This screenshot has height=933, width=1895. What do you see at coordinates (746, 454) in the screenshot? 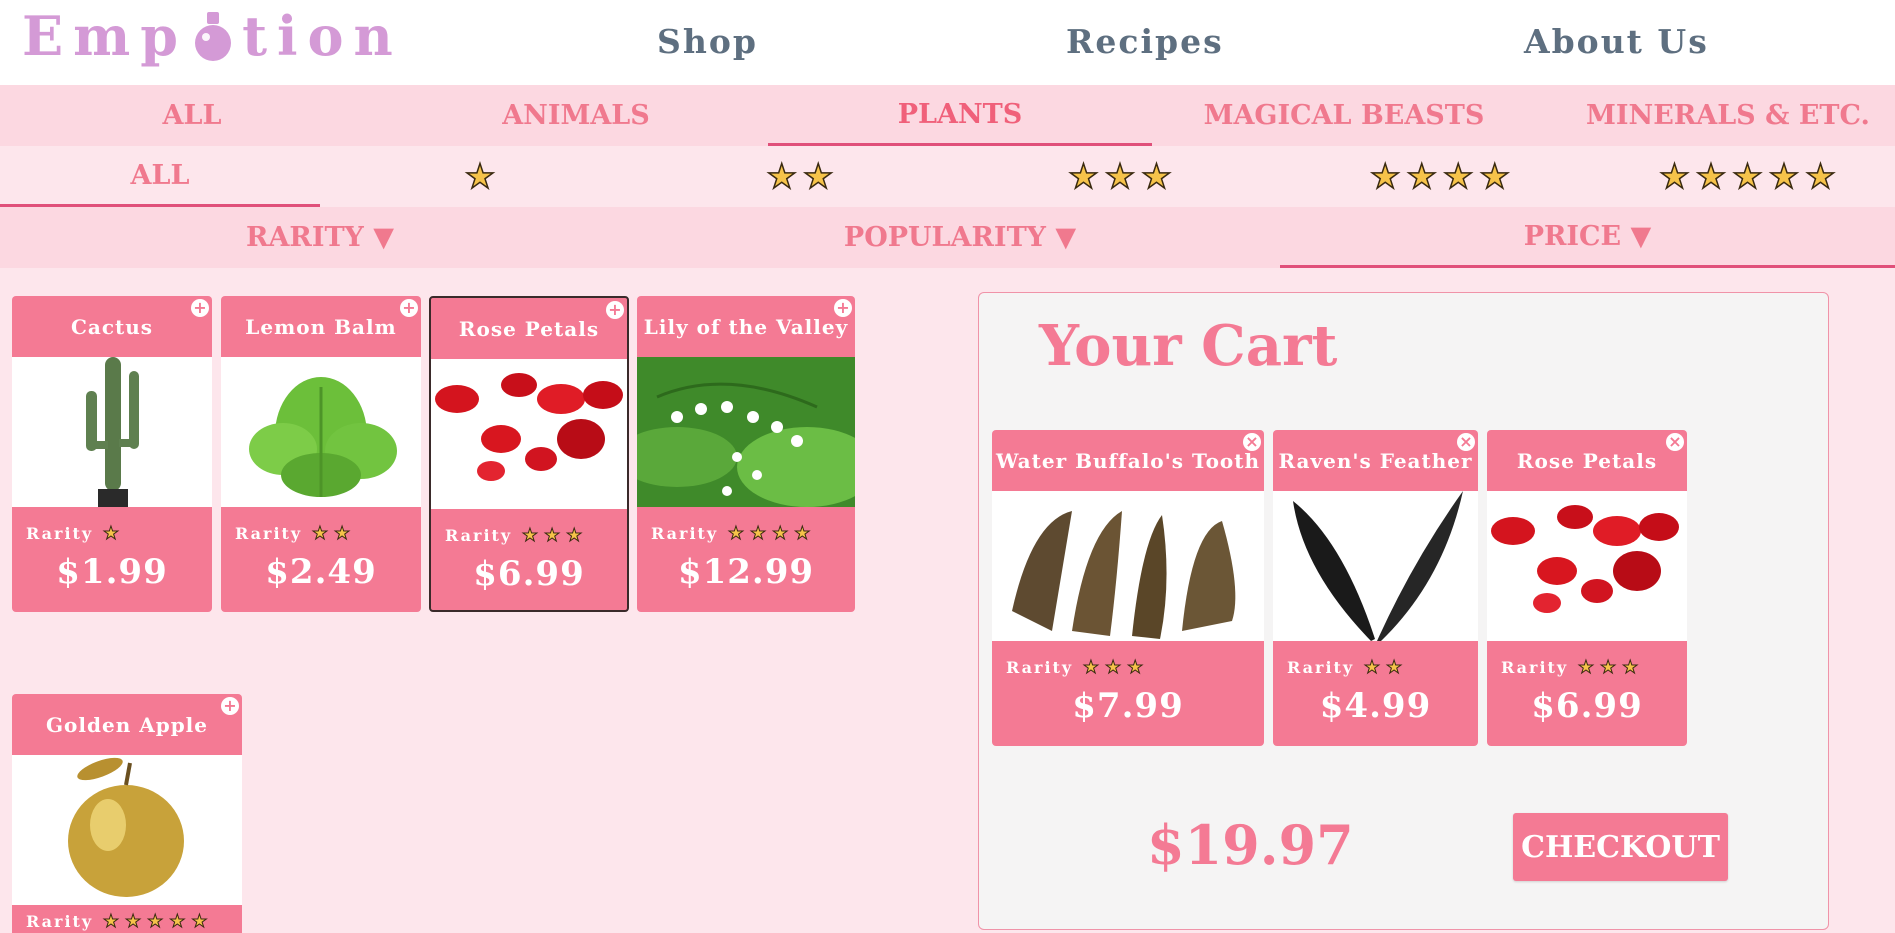
I see `product-card-lily-of-the-valley: Lily of the Valley Rarity ★ ★ ★ ★ $12.99 +` at bounding box center [746, 454].